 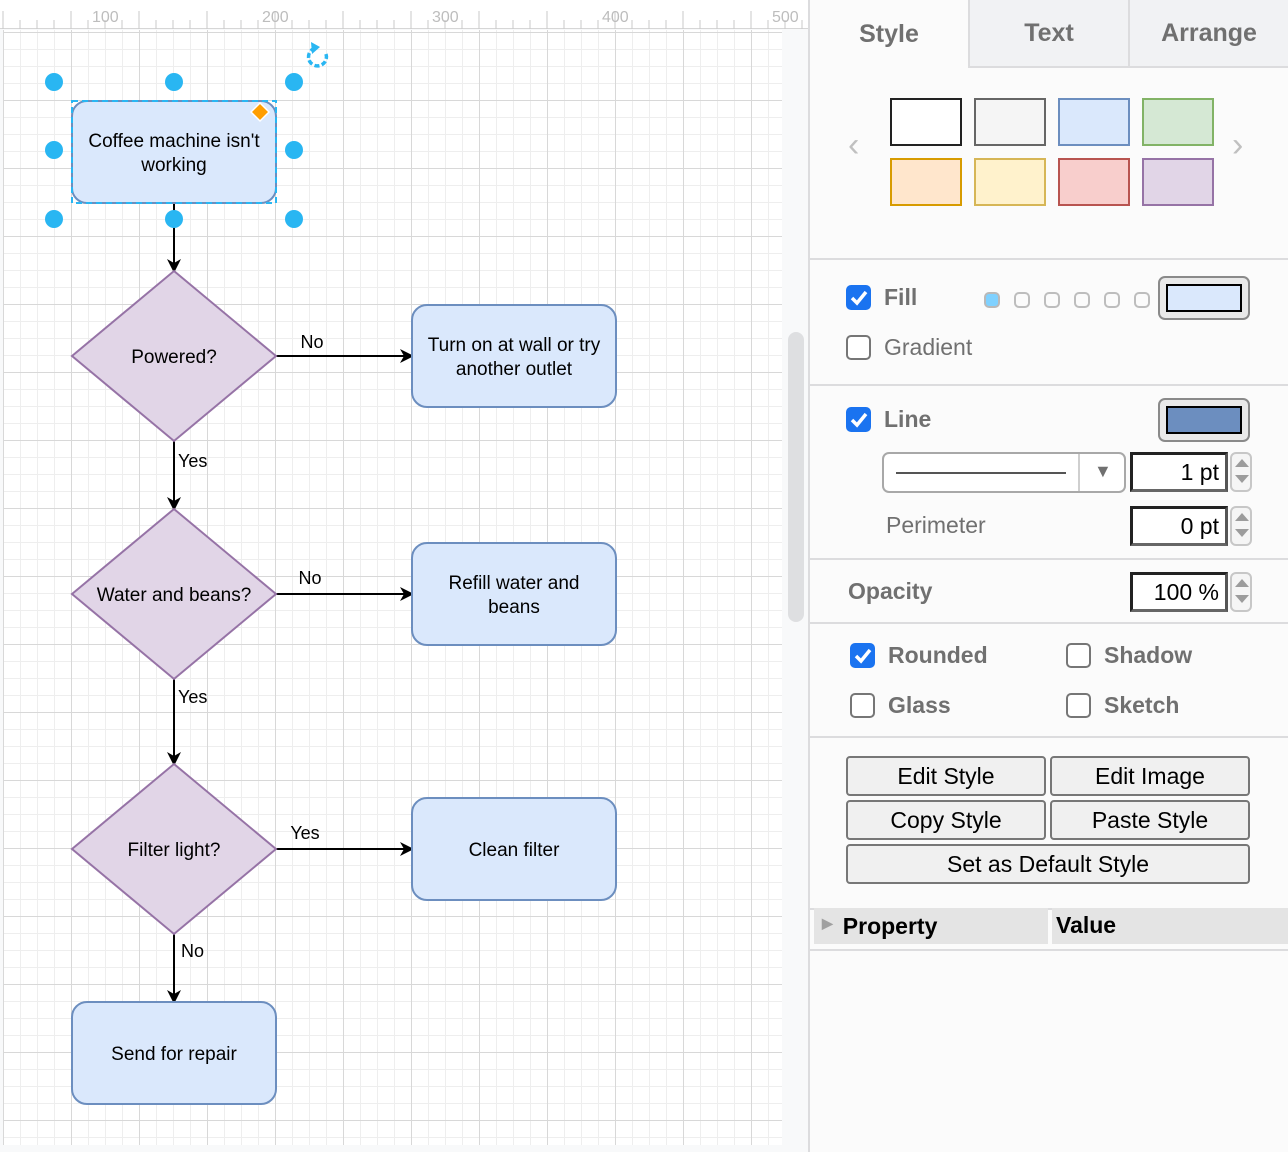 I want to click on perimeter-input: 0 pt, so click(x=1179, y=526).